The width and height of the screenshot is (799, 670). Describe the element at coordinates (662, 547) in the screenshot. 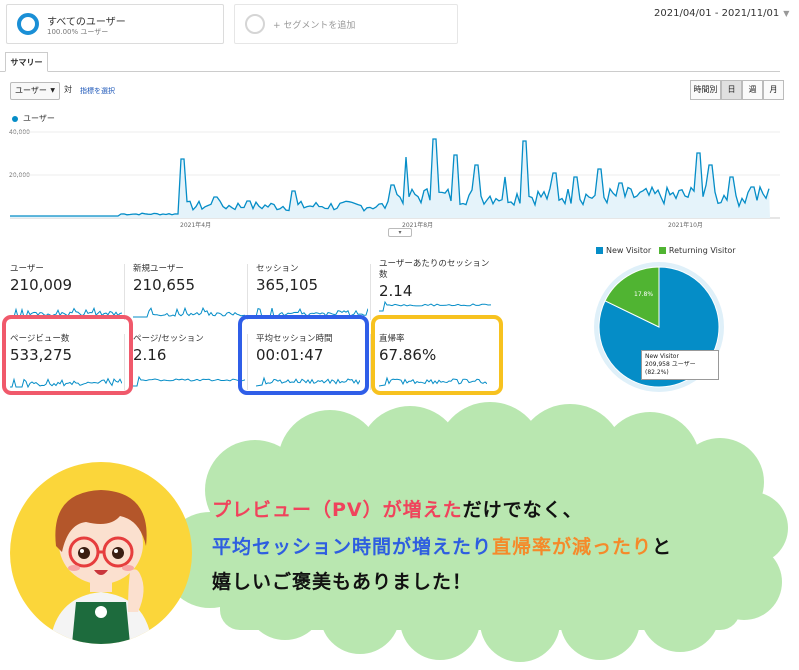

I see `message-line2-rest: と` at that location.